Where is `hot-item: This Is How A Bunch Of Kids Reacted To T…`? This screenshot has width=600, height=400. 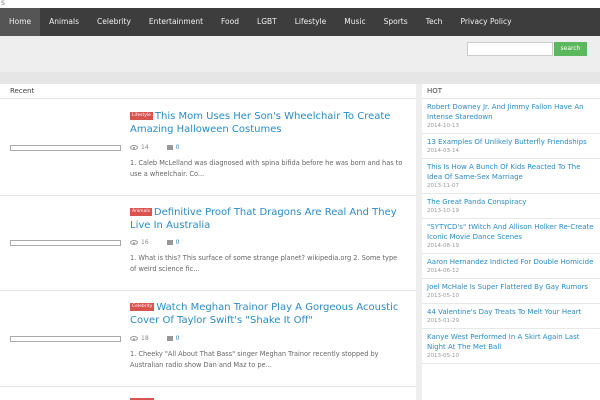 hot-item: This Is How A Bunch Of Kids Reacted To T… is located at coordinates (511, 176).